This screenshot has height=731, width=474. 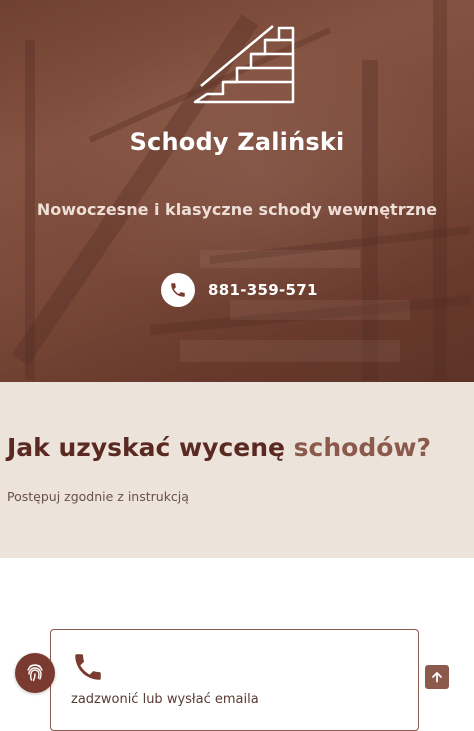 I want to click on quote-heading-accent: schodów?, so click(x=362, y=447).